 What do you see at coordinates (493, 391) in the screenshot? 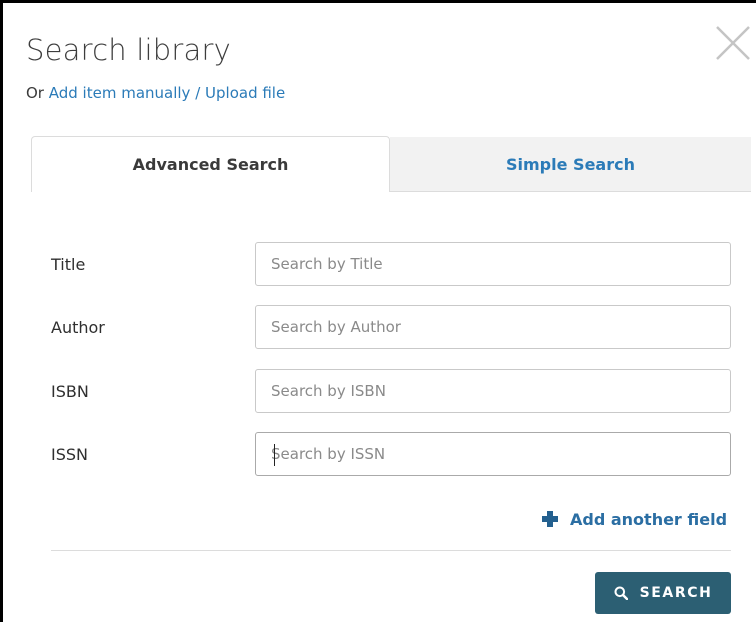
I see `isbn-input` at bounding box center [493, 391].